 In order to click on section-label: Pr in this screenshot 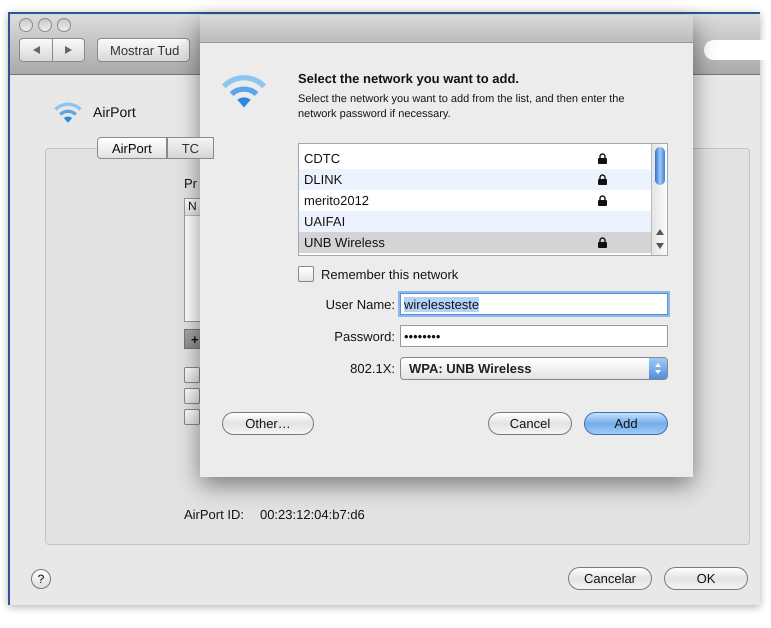, I will do `click(190, 184)`.